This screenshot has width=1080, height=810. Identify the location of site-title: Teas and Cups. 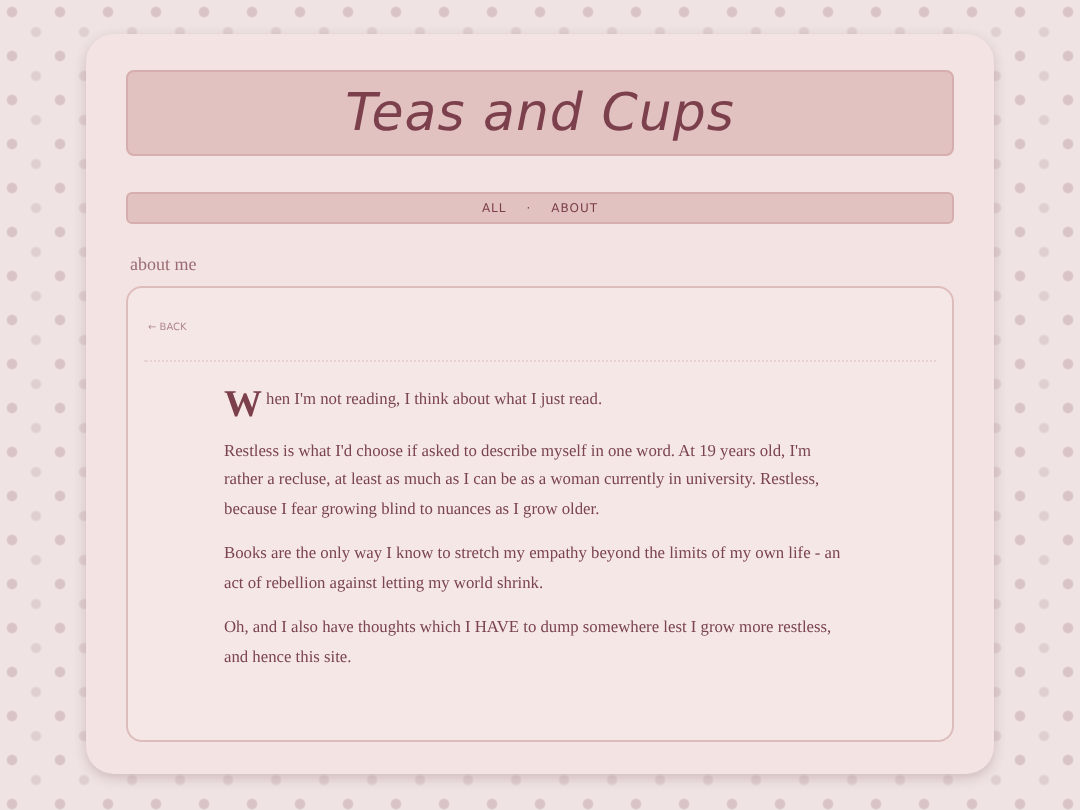
(540, 113).